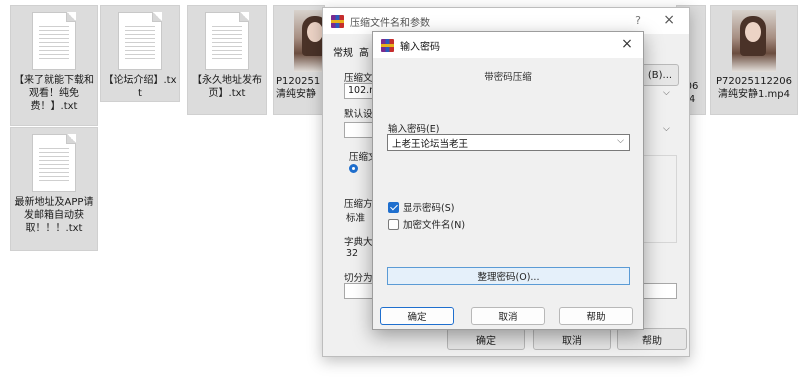  What do you see at coordinates (393, 207) in the screenshot?
I see `checkbox-checked-icon` at bounding box center [393, 207].